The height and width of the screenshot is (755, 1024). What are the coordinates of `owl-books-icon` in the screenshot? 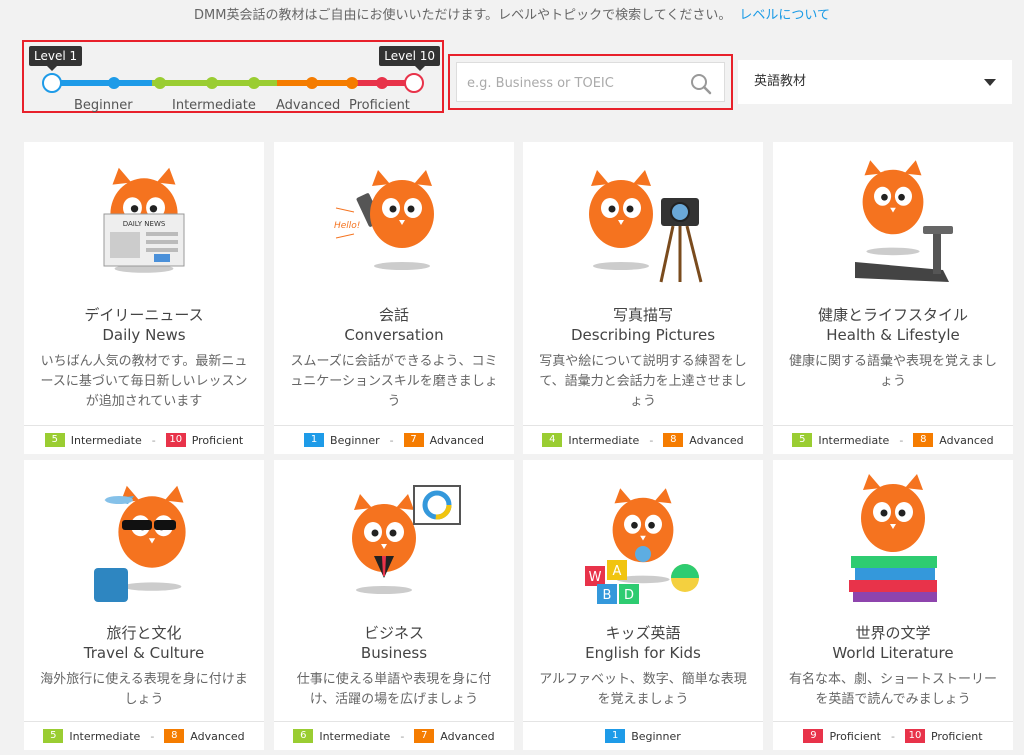 It's located at (893, 538).